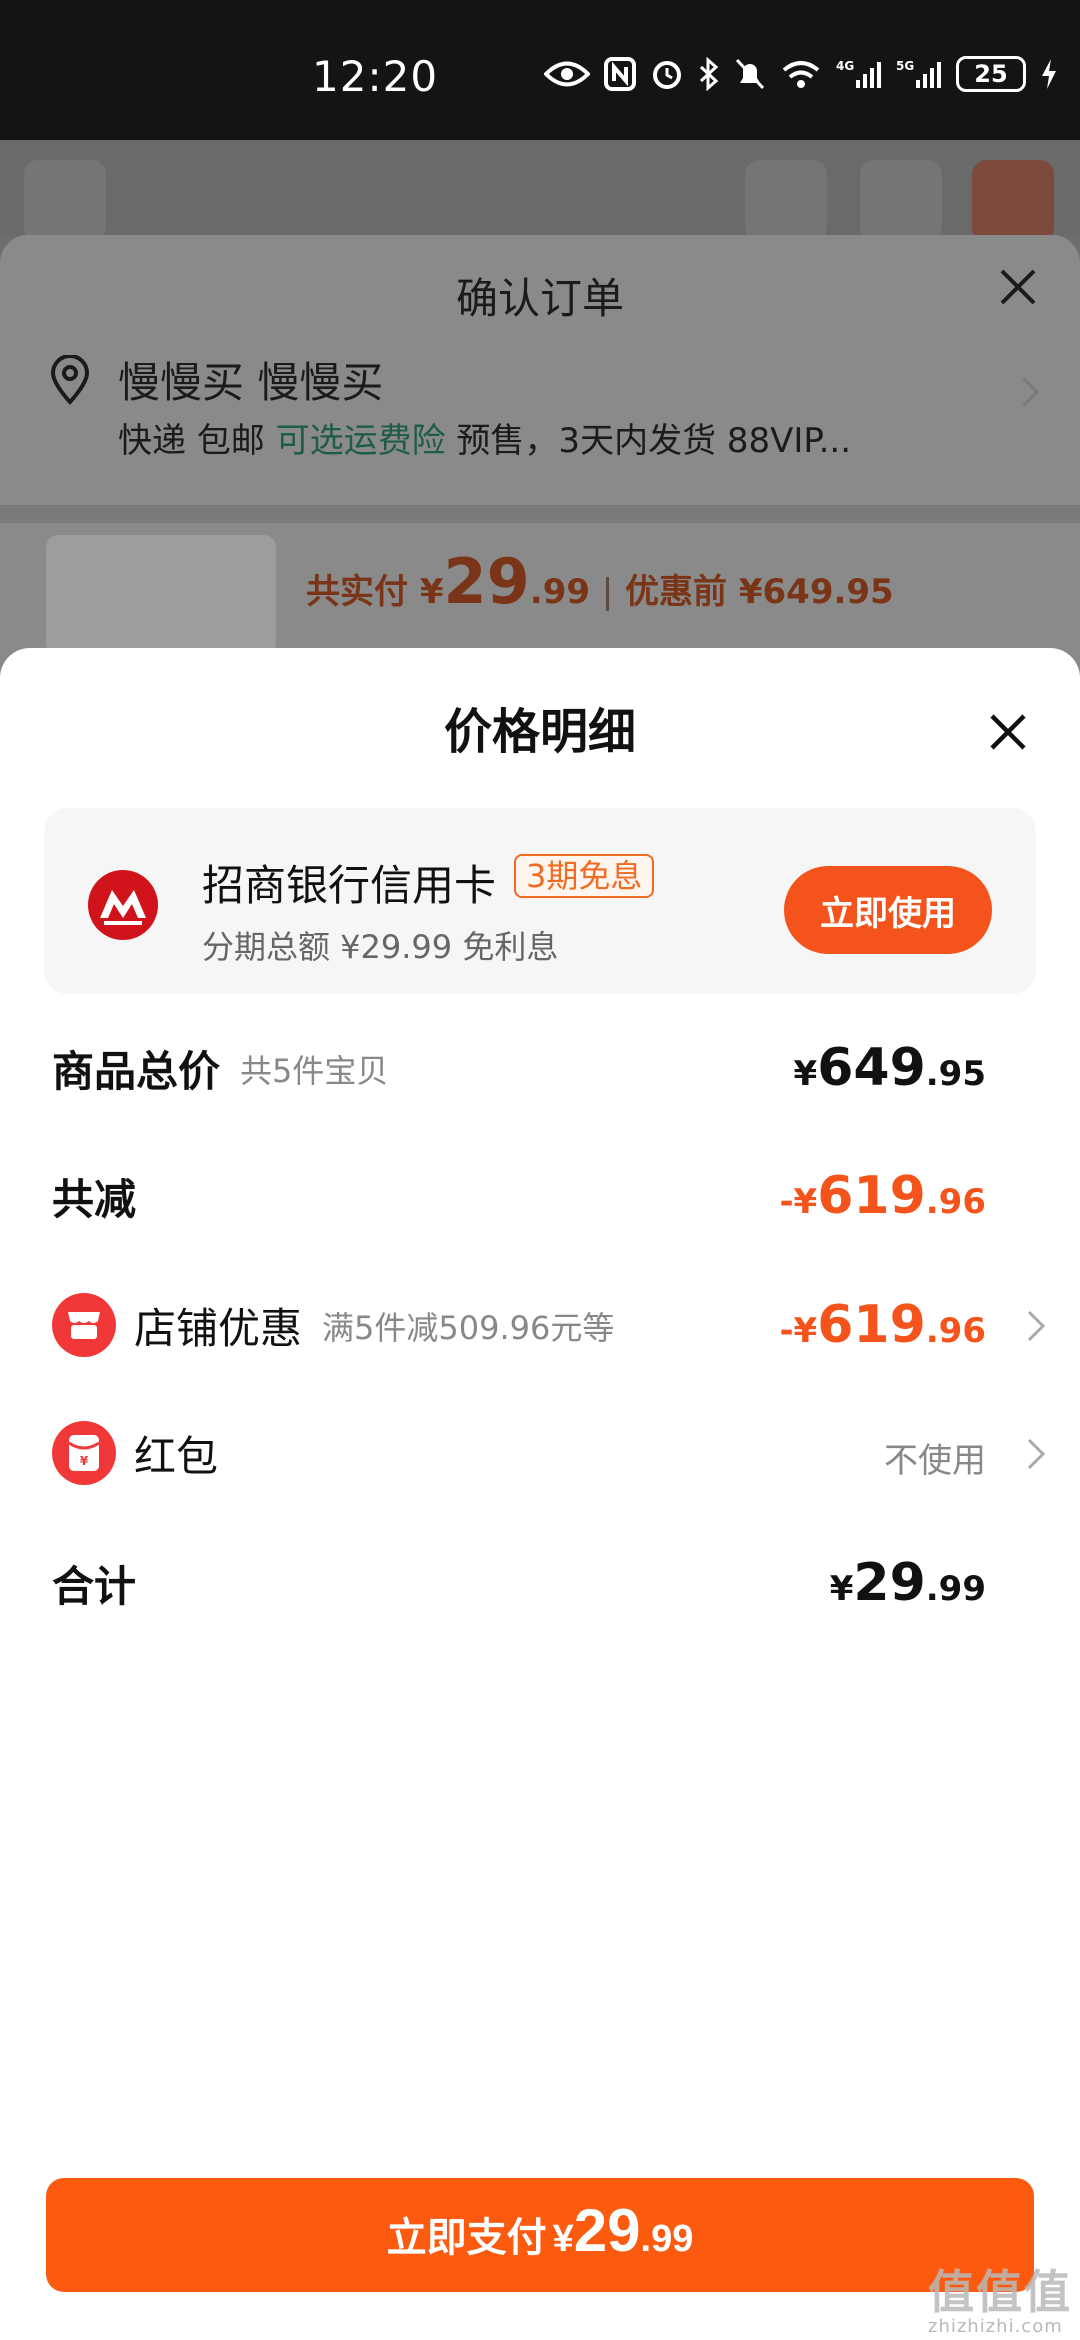 Image resolution: width=1080 pixels, height=2340 pixels. I want to click on status-bar: 12:20 4G 5G 25, so click(540, 70).